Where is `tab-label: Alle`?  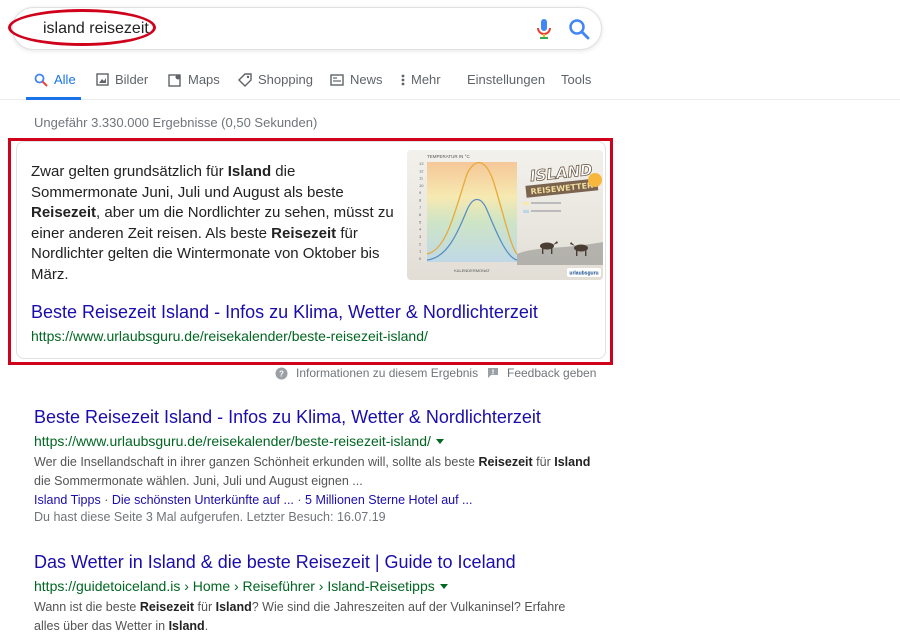
tab-label: Alle is located at coordinates (65, 79).